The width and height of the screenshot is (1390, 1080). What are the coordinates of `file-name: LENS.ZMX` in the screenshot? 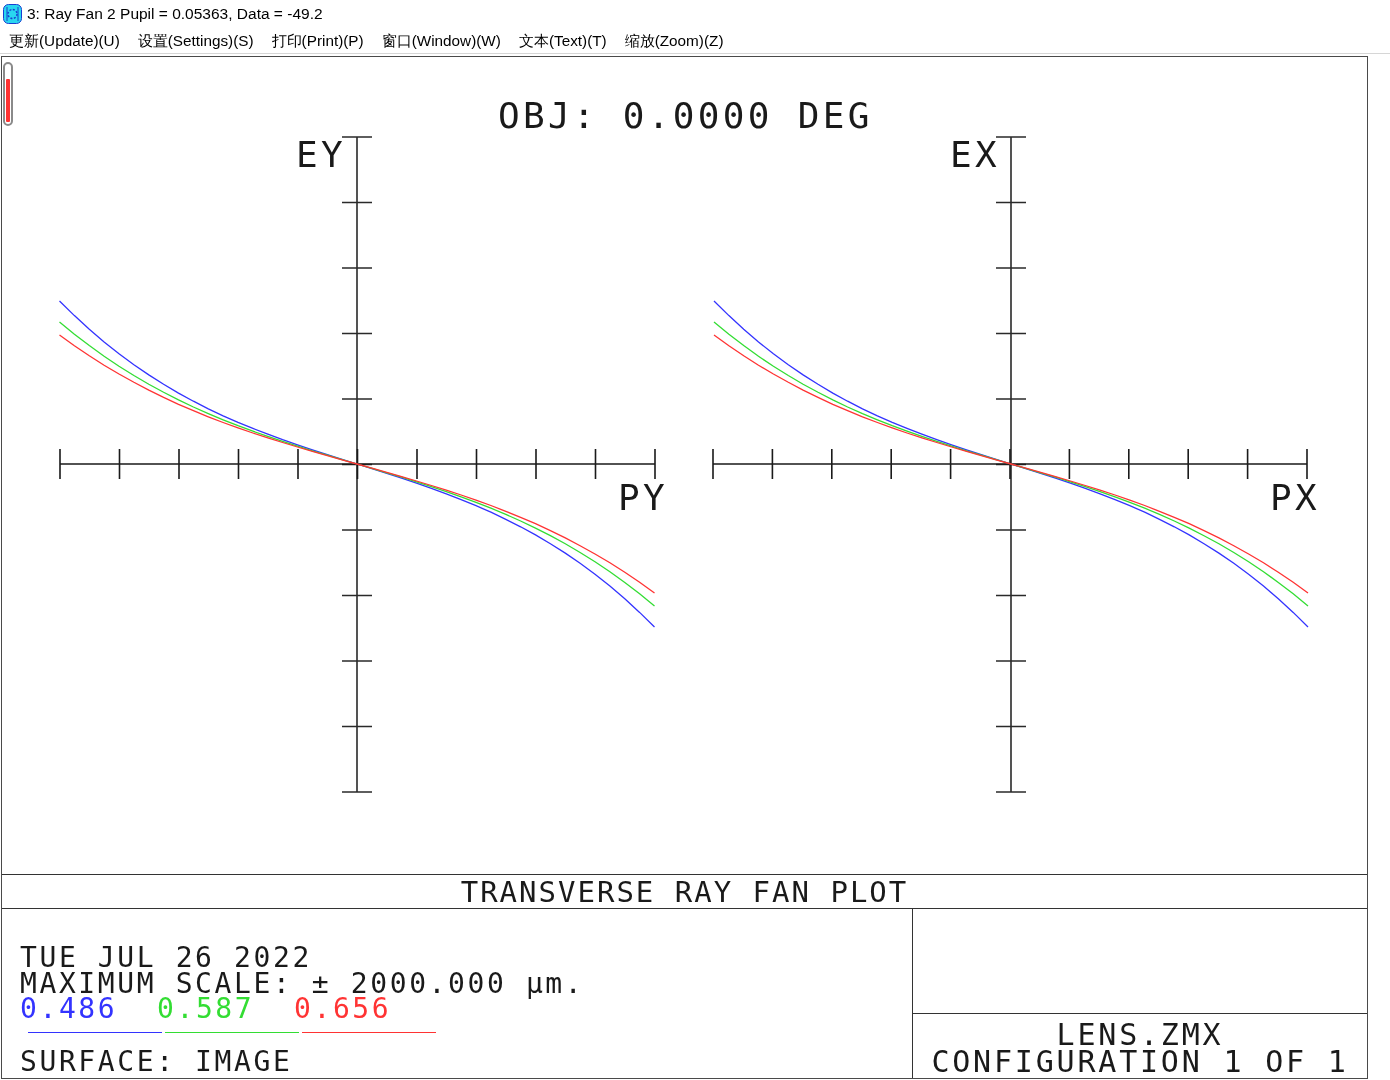 It's located at (1140, 1034).